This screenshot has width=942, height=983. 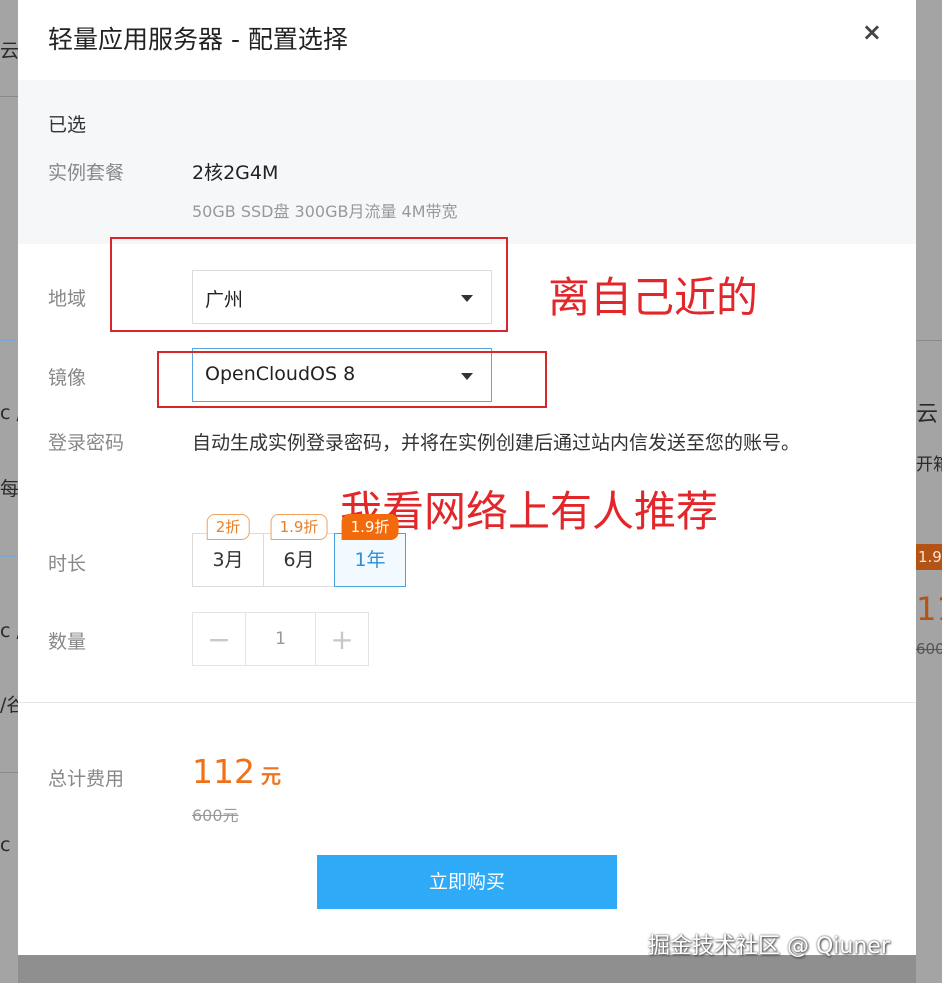 I want to click on duration-label: 时长, so click(x=67, y=564).